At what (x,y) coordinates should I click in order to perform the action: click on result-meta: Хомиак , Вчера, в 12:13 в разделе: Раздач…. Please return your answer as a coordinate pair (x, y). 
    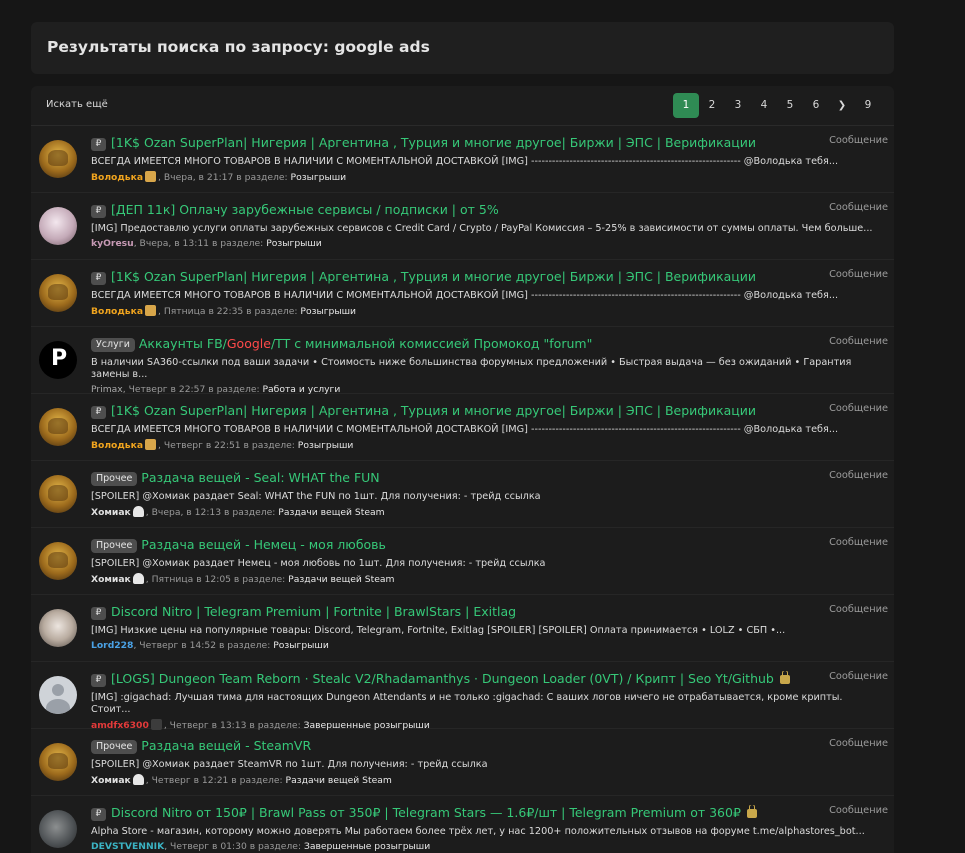
    Looking at the image, I should click on (486, 512).